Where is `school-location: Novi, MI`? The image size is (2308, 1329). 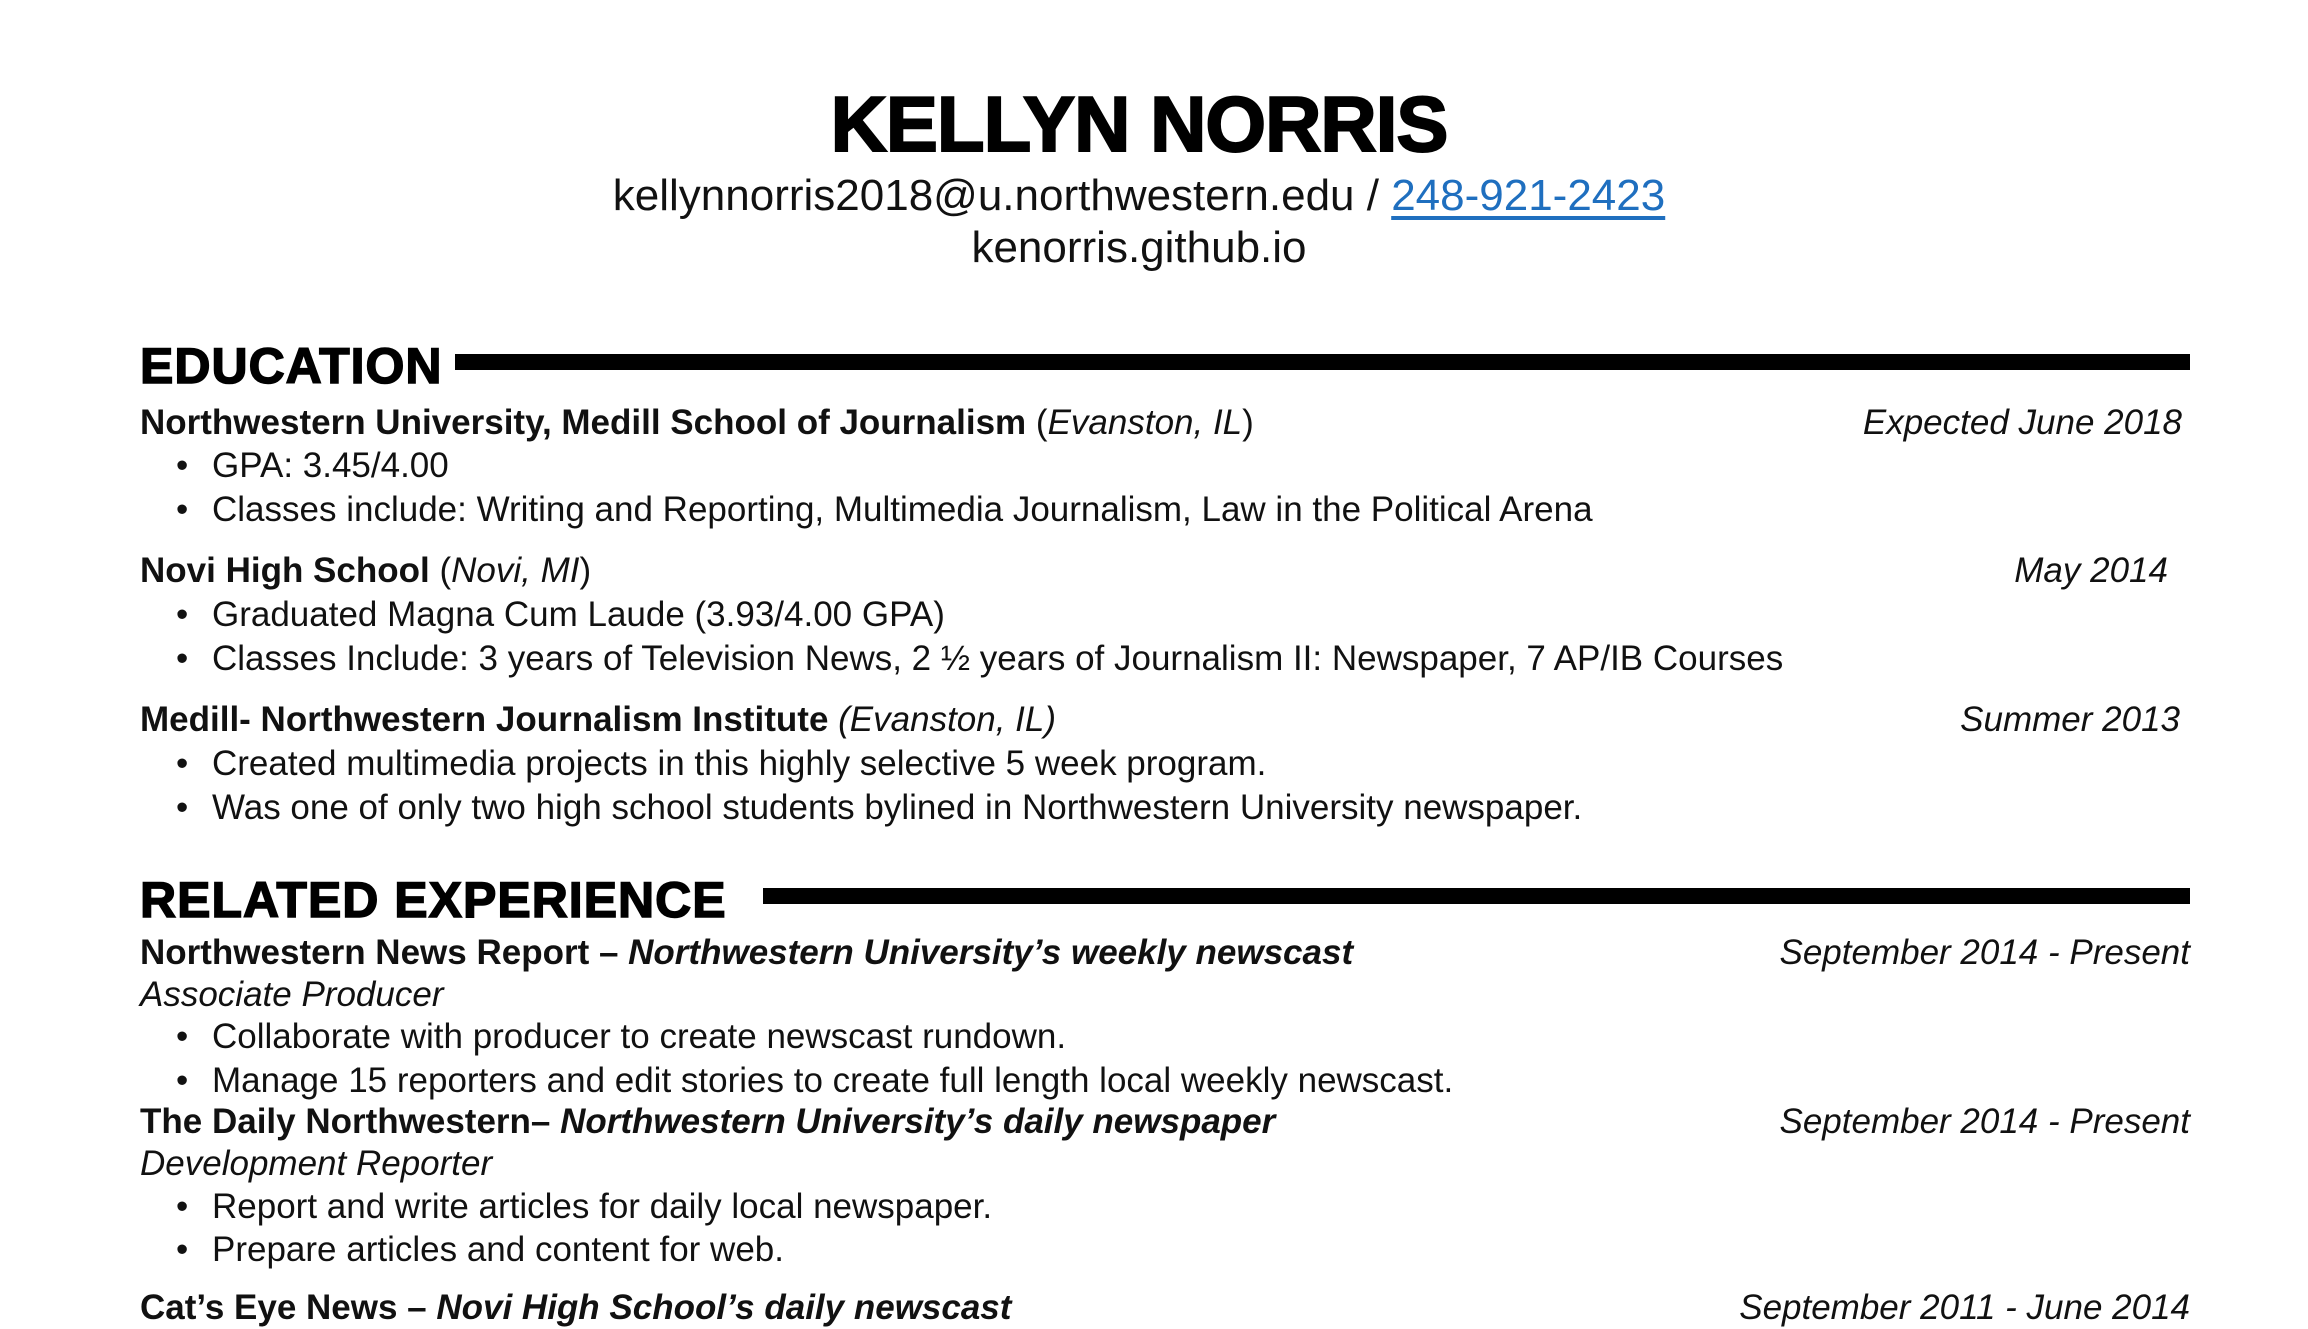 school-location: Novi, MI is located at coordinates (515, 570).